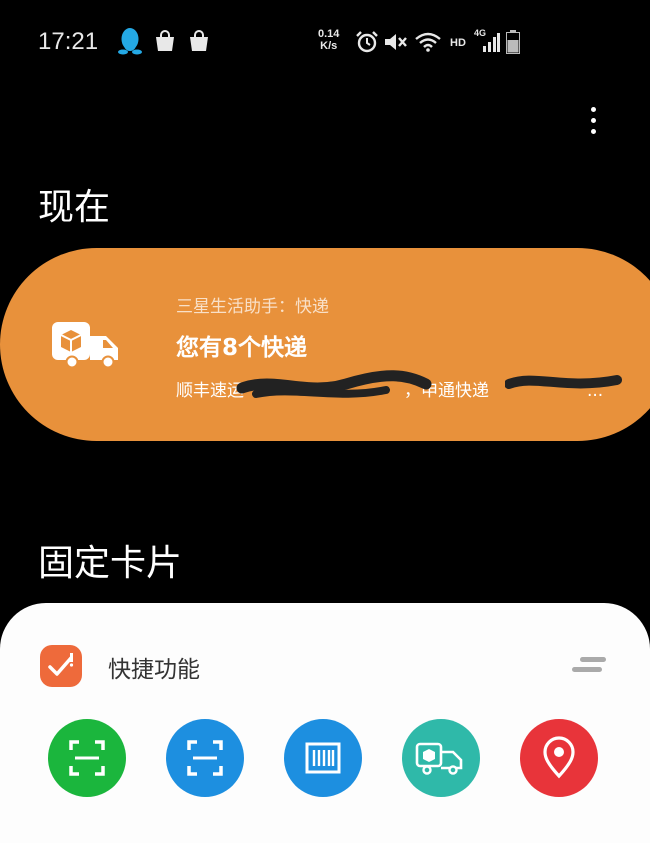  I want to click on now-section-title: 现在, so click(74, 207).